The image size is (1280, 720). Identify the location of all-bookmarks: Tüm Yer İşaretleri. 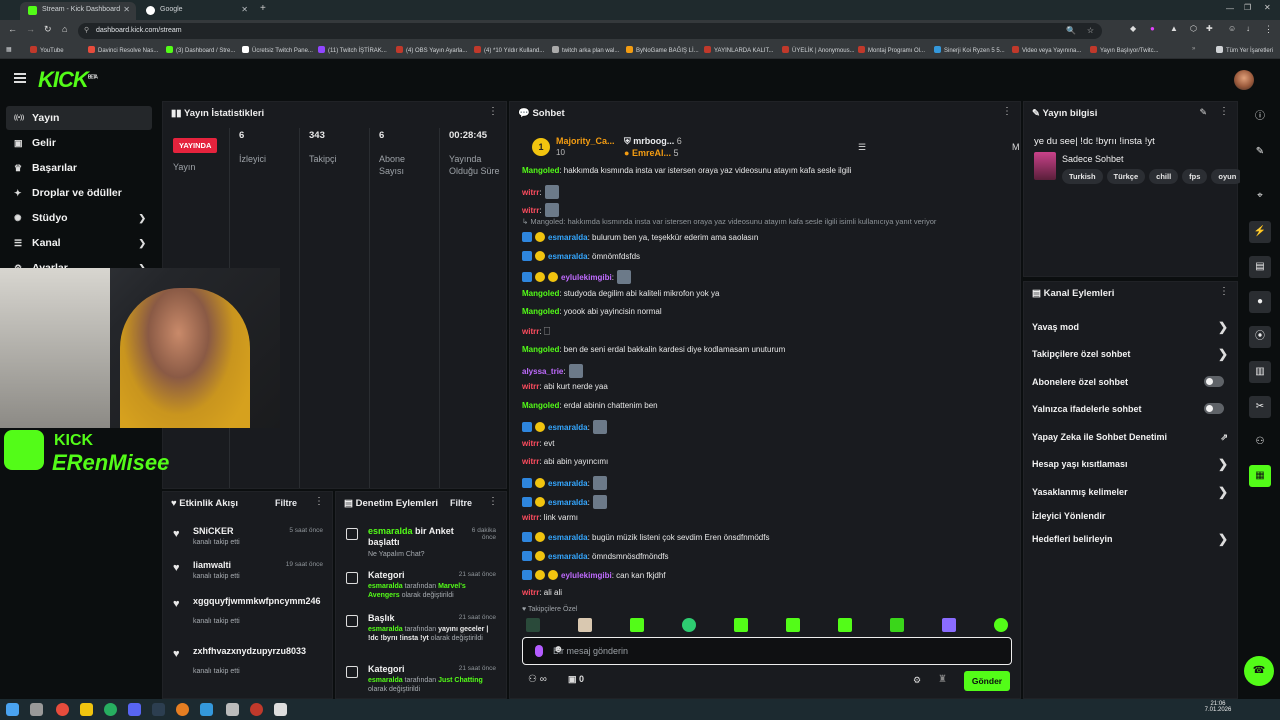
(1244, 50).